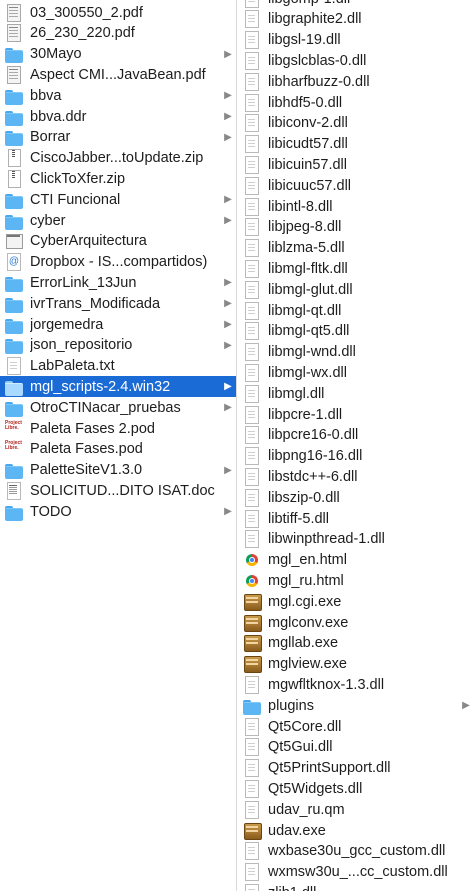 The image size is (474, 891). I want to click on item-name: libpcre-1.dll, so click(305, 414).